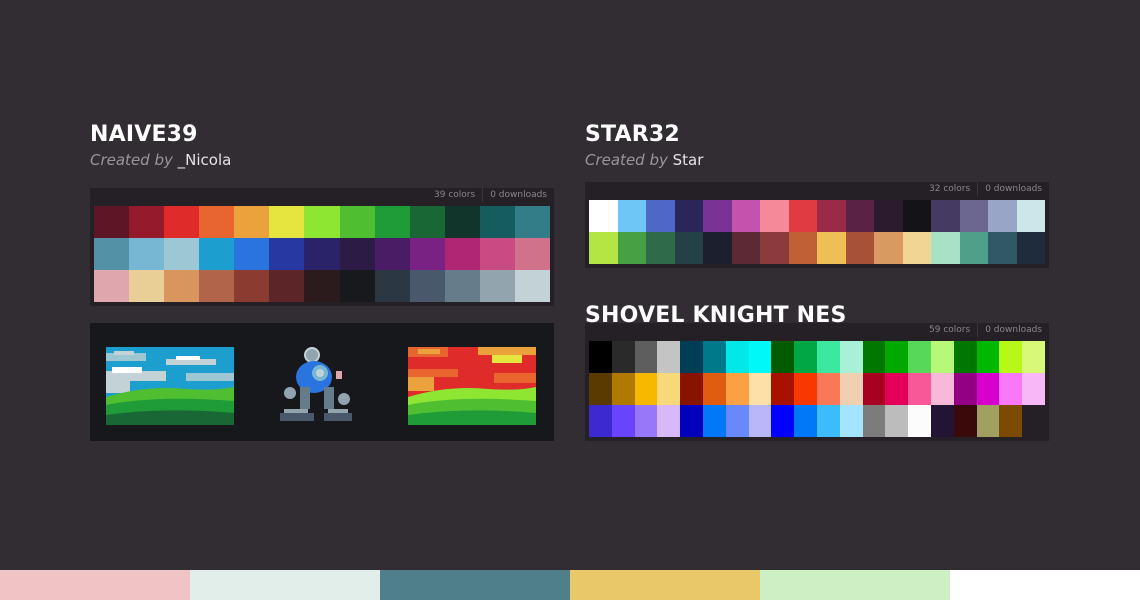  What do you see at coordinates (817, 135) in the screenshot?
I see `palette-title: STAR32` at bounding box center [817, 135].